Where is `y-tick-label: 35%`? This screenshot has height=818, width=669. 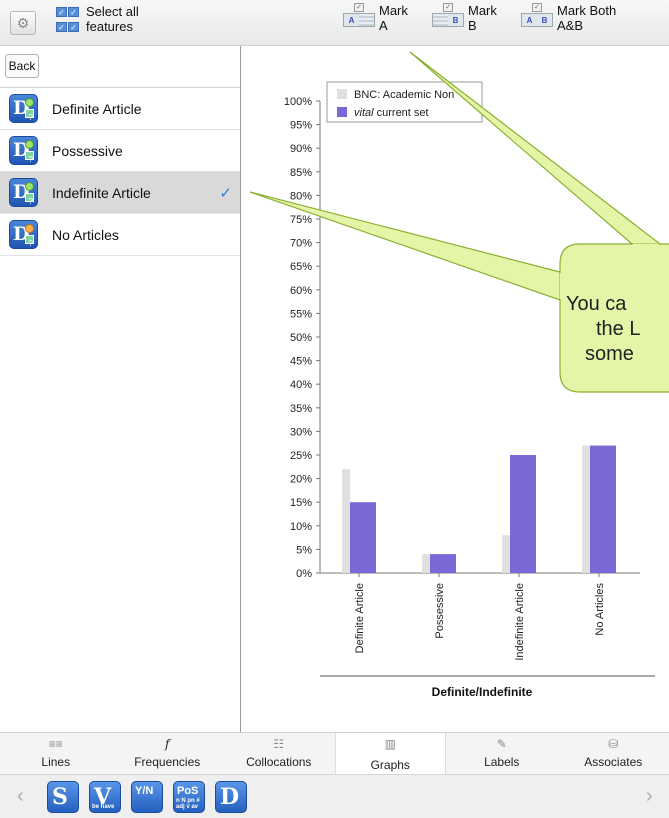
y-tick-label: 35% is located at coordinates (301, 409).